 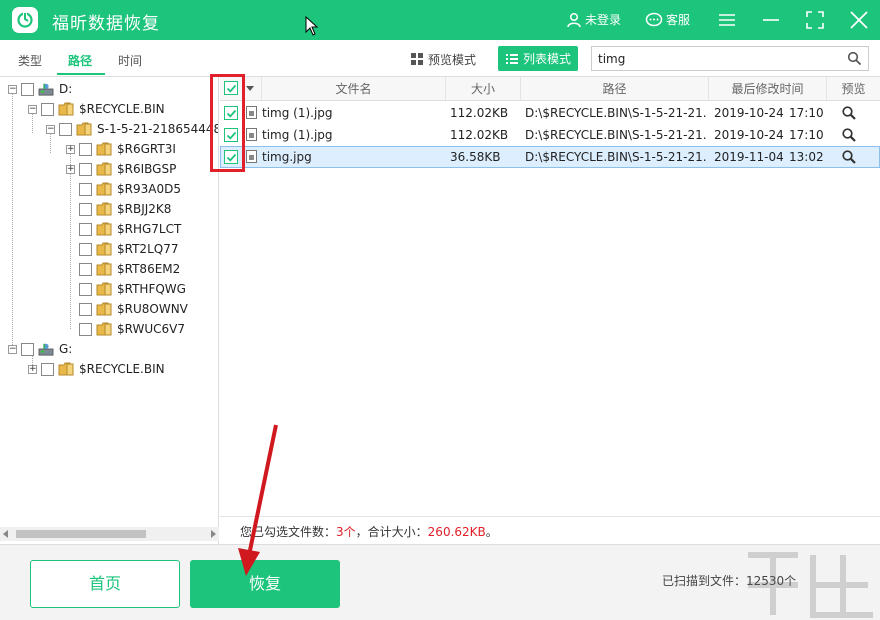 What do you see at coordinates (149, 229) in the screenshot?
I see `tree-node-label: $RHG7LCT` at bounding box center [149, 229].